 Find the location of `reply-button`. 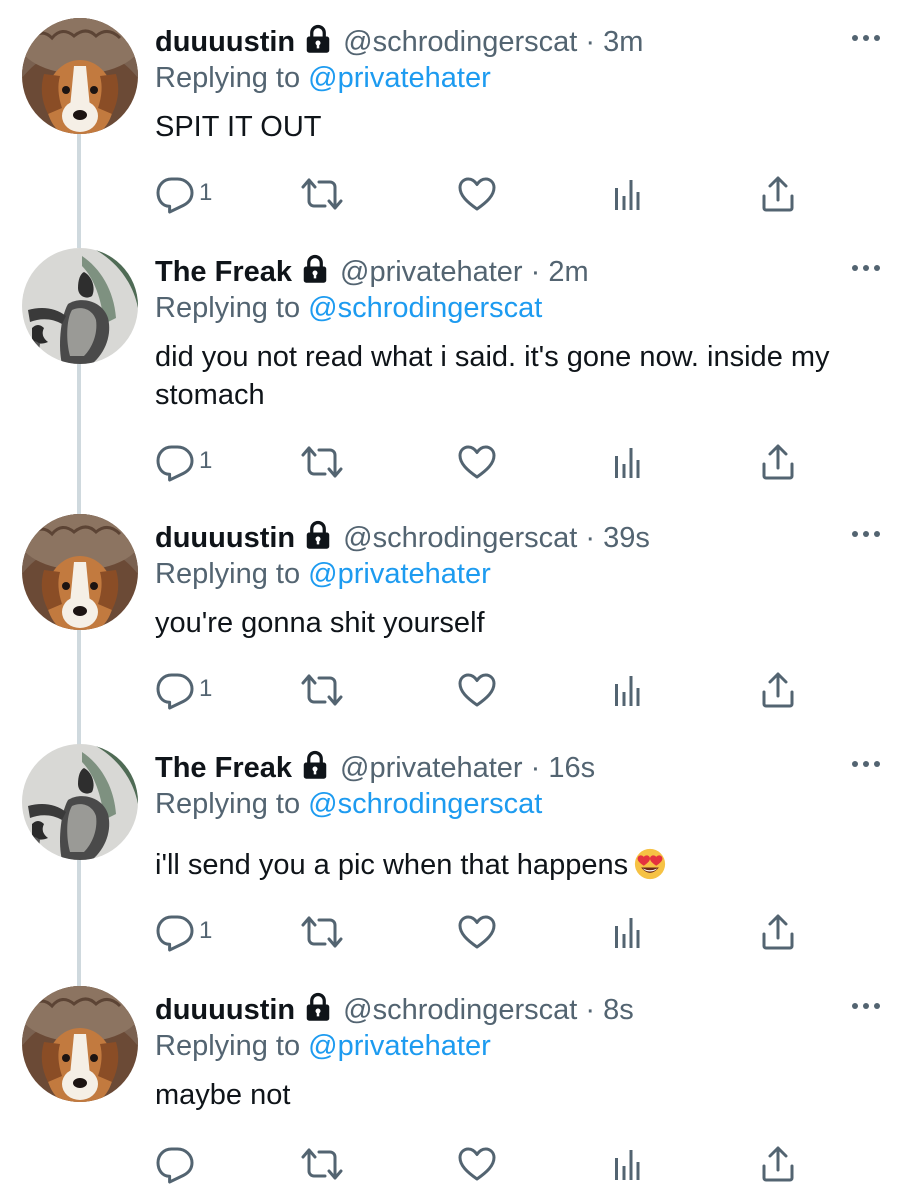

reply-button is located at coordinates (175, 1164).